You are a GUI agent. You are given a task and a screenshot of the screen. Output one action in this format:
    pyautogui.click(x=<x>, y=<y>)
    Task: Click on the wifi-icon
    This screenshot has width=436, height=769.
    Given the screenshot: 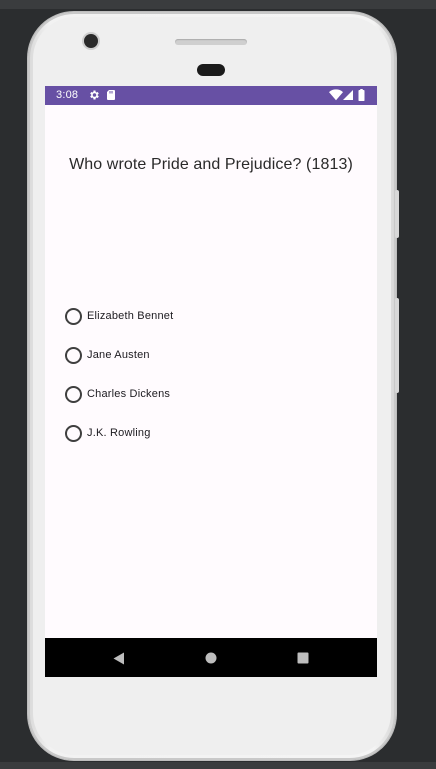 What is the action you would take?
    pyautogui.click(x=336, y=95)
    